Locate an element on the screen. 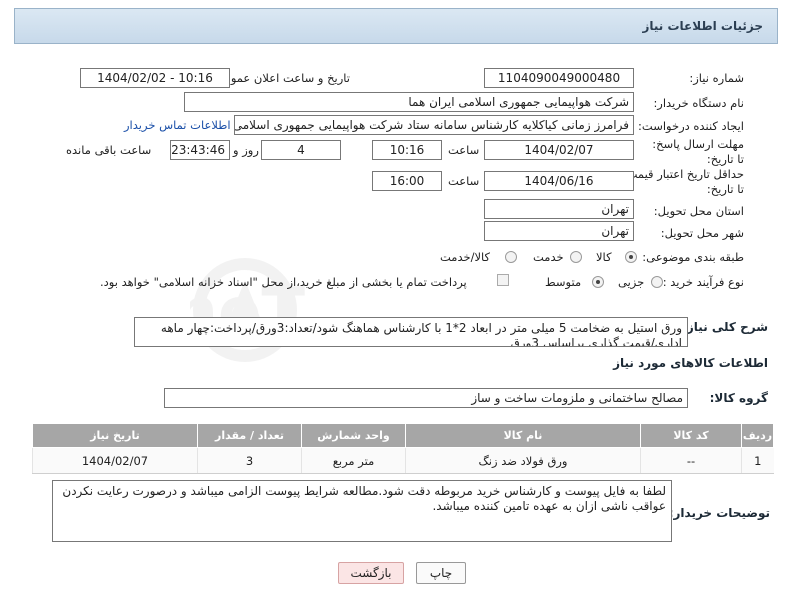  print-button: چاپ is located at coordinates (441, 573).